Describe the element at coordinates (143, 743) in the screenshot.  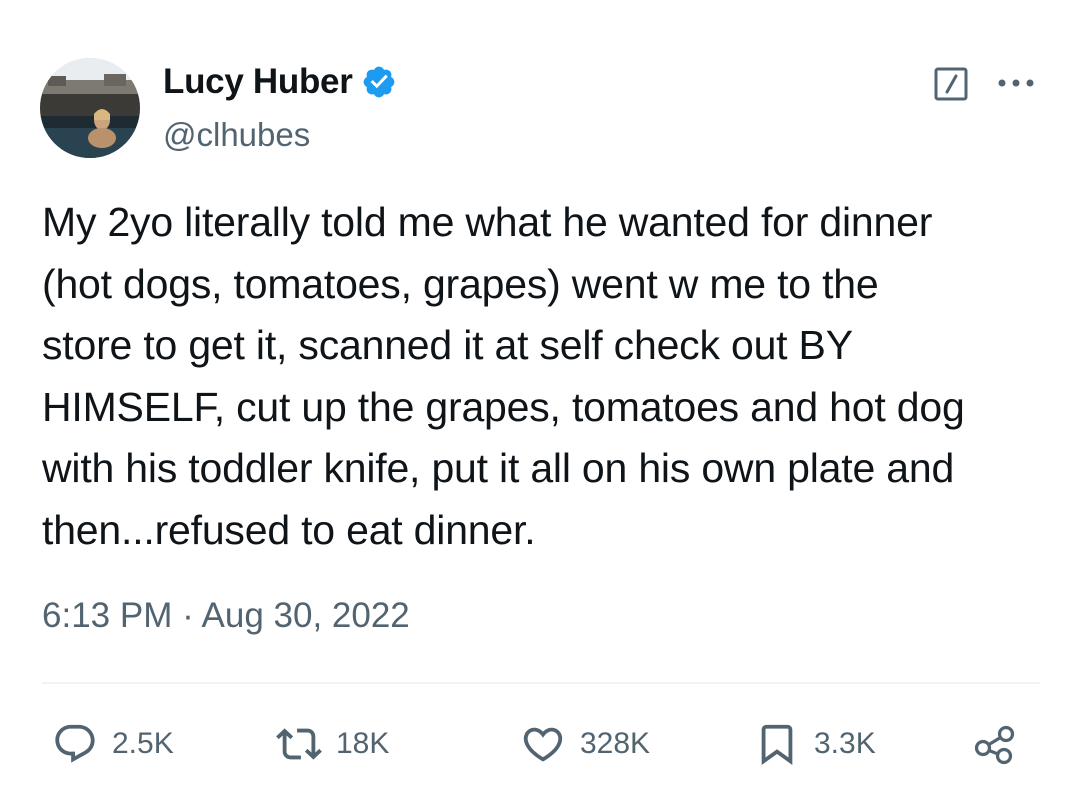
I see `reply-count: 2.5K` at that location.